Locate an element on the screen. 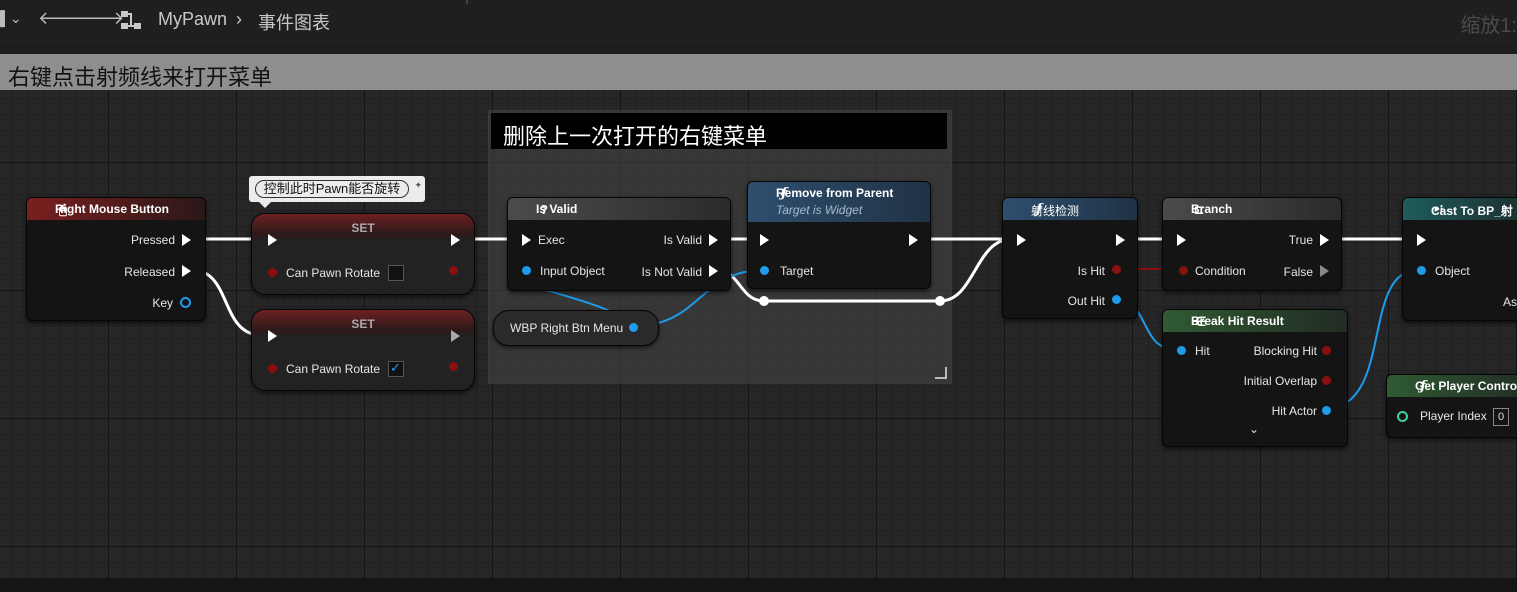  node-title: Is Valid is located at coordinates (557, 209).